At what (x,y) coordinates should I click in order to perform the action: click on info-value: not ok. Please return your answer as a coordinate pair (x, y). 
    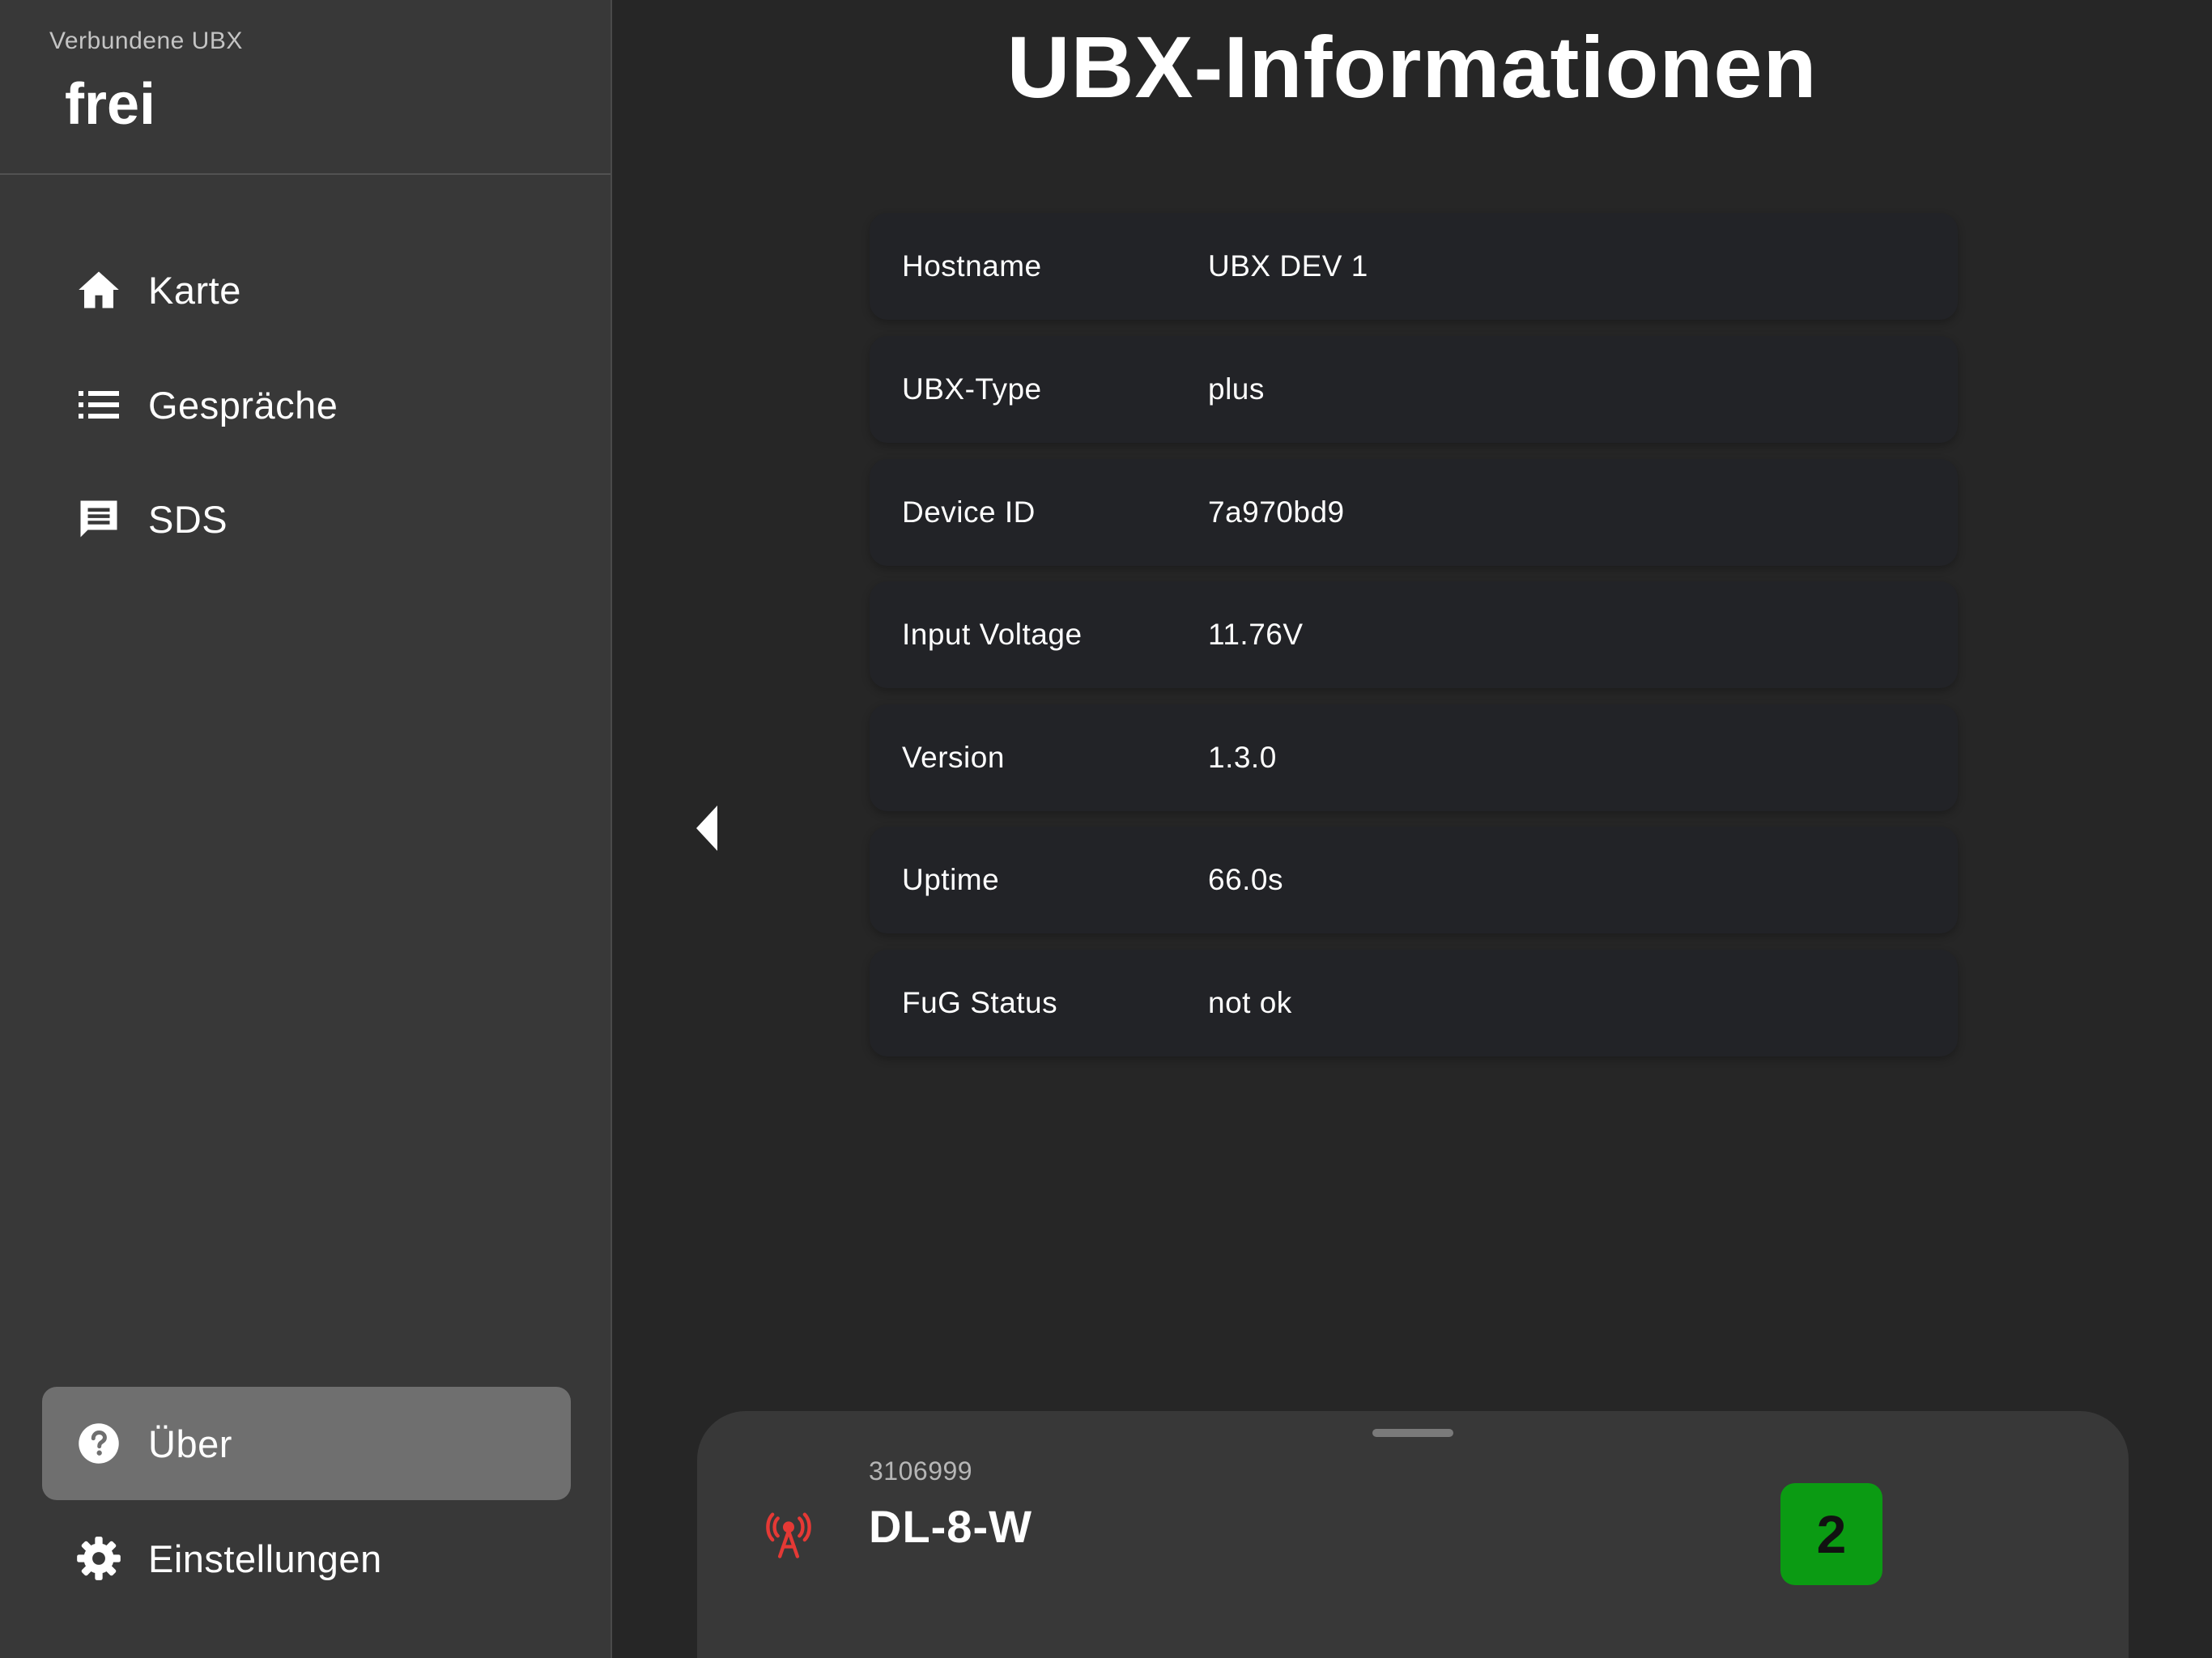
    Looking at the image, I should click on (1250, 1002).